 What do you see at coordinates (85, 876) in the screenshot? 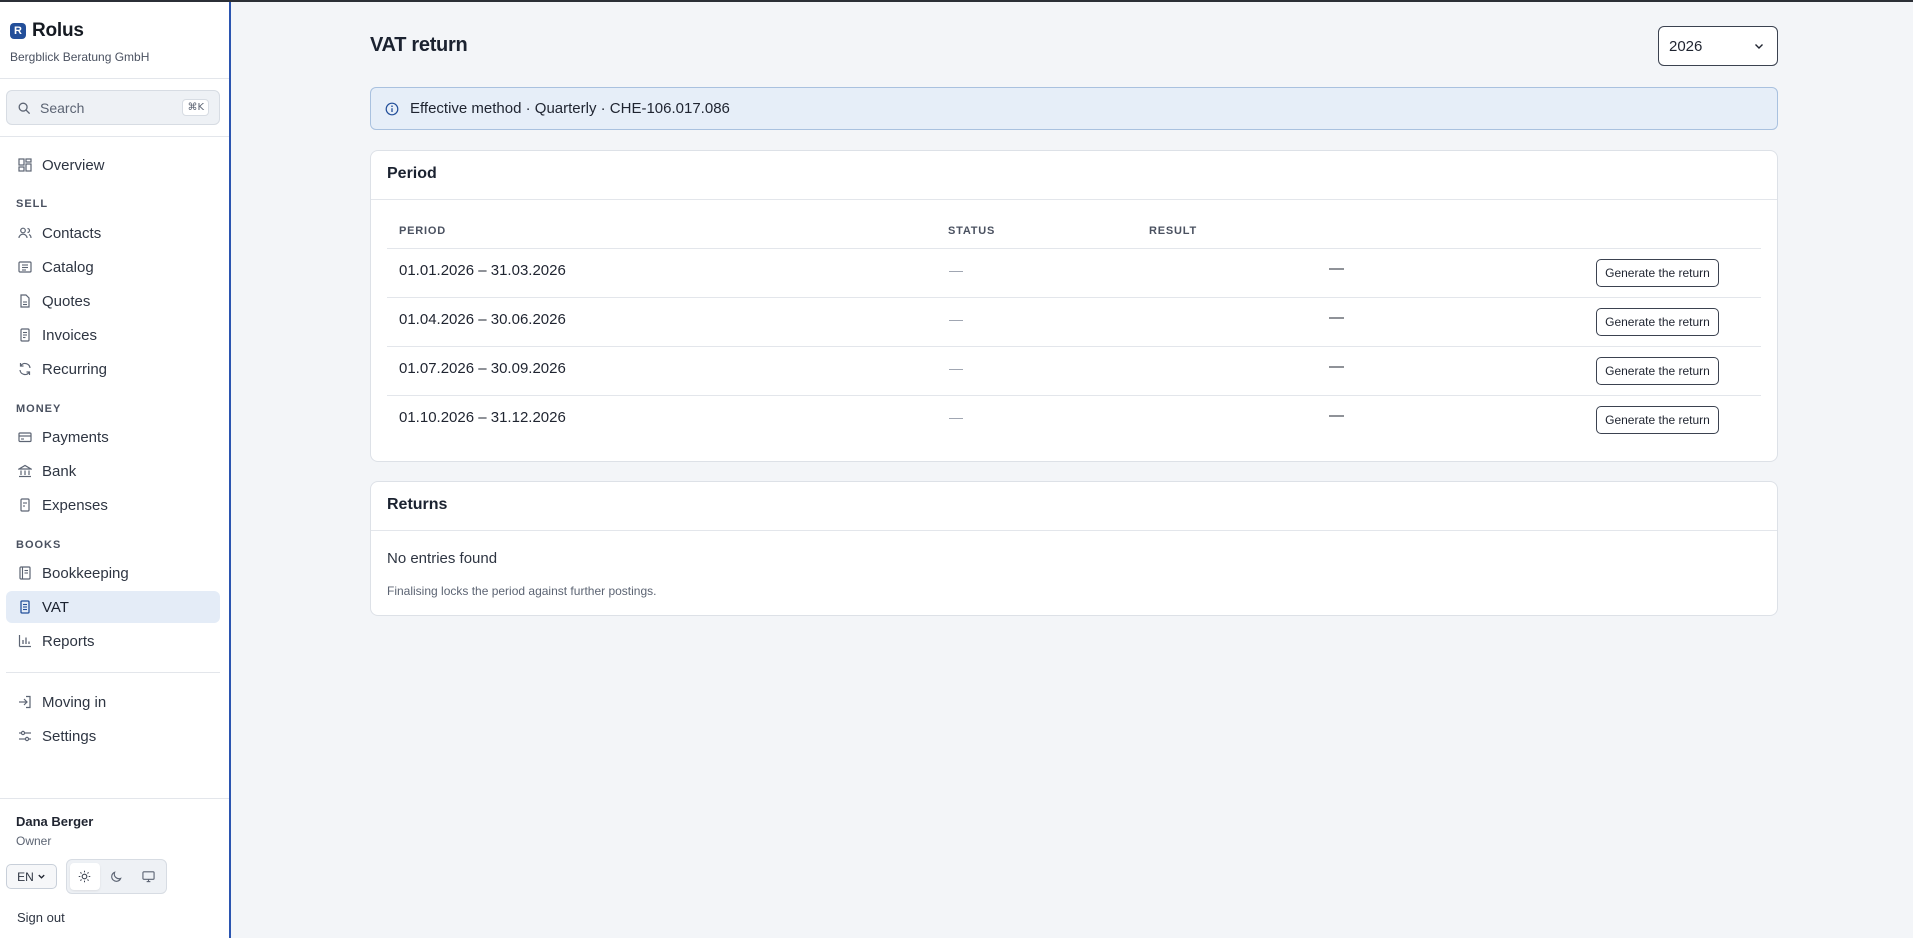
I see `theme-light-button` at bounding box center [85, 876].